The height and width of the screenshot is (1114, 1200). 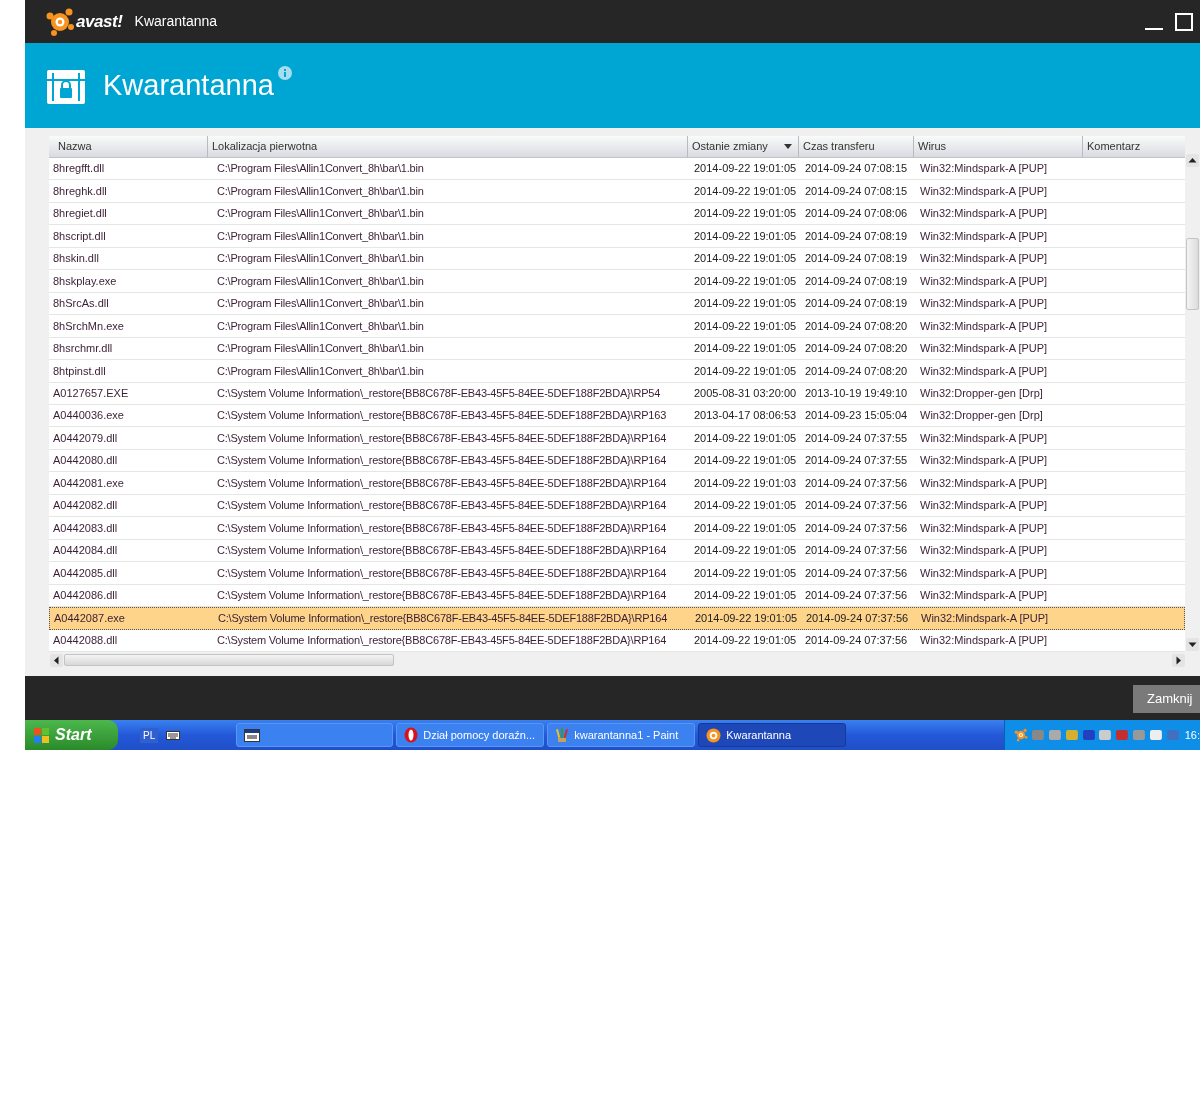 What do you see at coordinates (856, 506) in the screenshot?
I see `table-cell-text: 2014-09-24 07:37:56` at bounding box center [856, 506].